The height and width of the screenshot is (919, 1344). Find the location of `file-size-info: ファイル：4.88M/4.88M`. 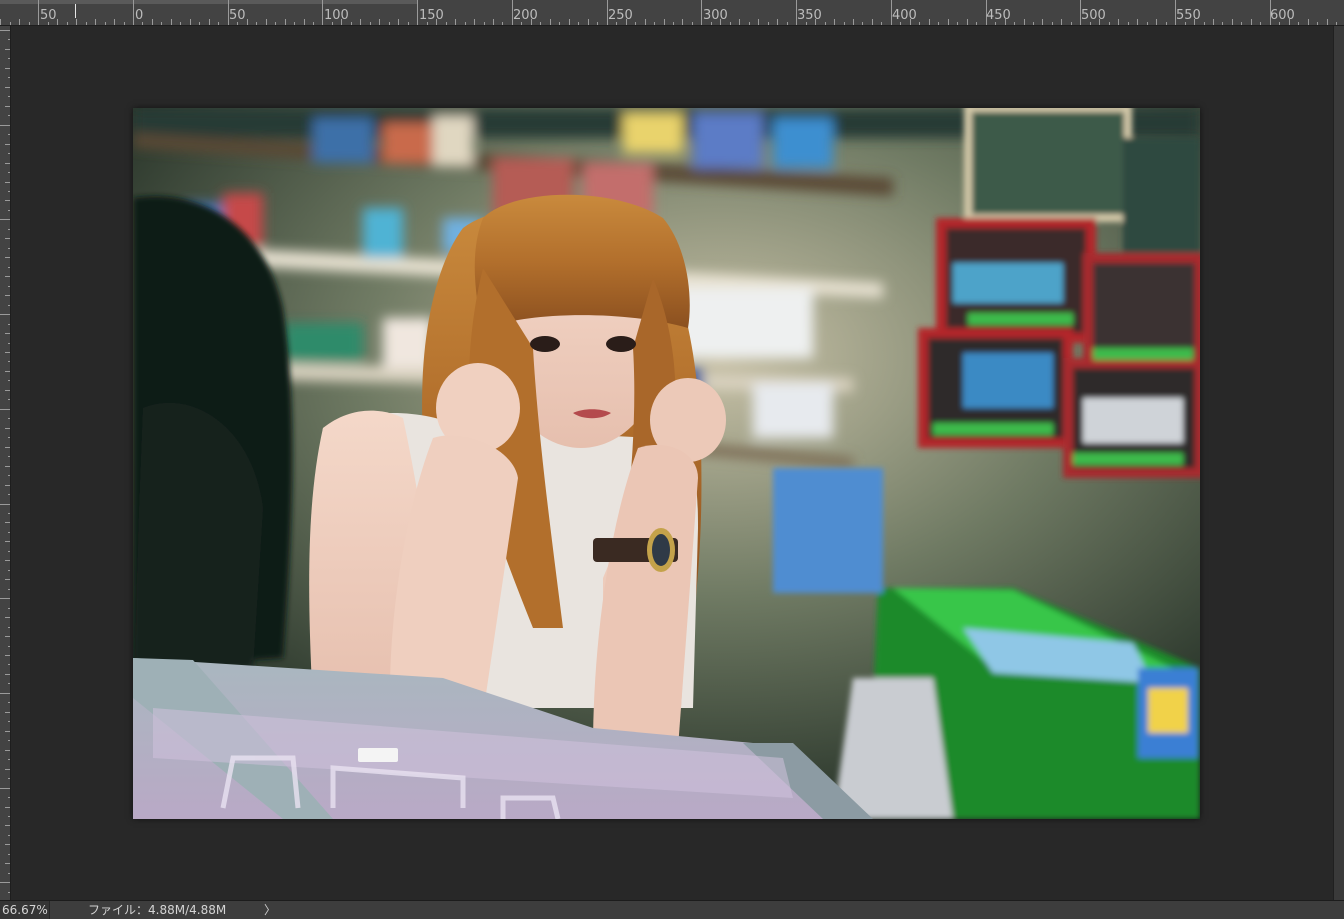

file-size-info: ファイル：4.88M/4.88M is located at coordinates (157, 910).